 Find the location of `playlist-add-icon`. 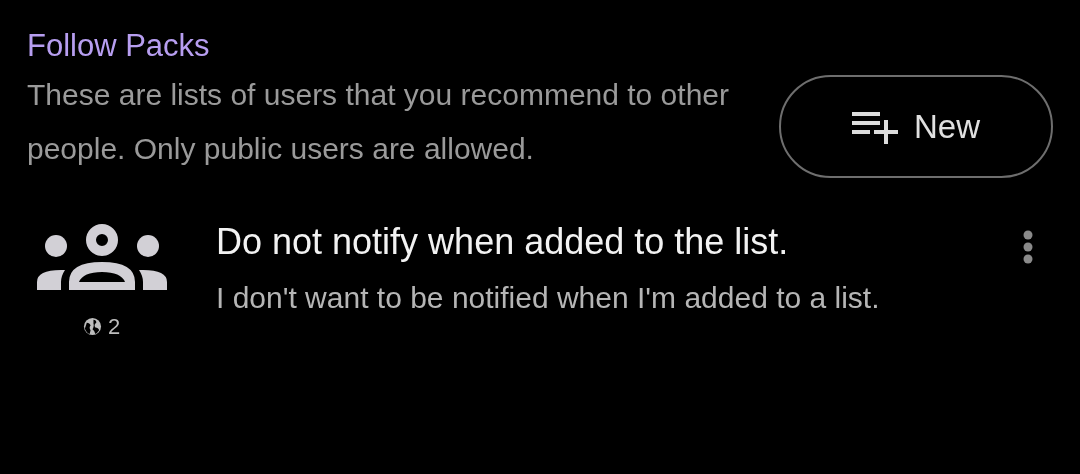

playlist-add-icon is located at coordinates (875, 126).